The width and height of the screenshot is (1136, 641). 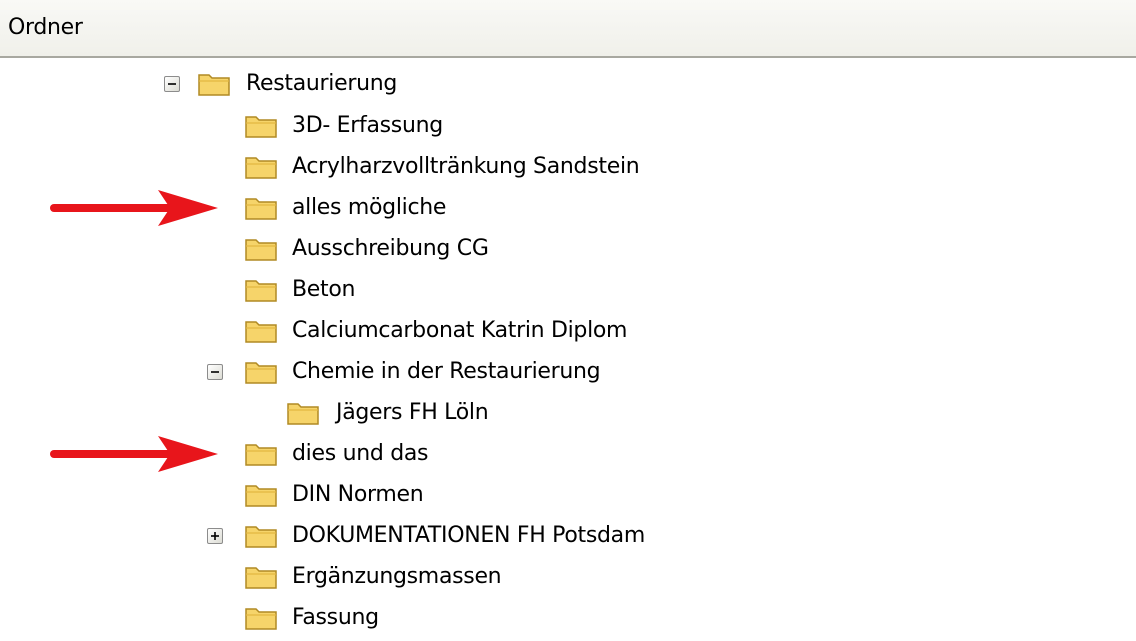 What do you see at coordinates (358, 495) in the screenshot?
I see `tree-item-din-normen: DIN Normen` at bounding box center [358, 495].